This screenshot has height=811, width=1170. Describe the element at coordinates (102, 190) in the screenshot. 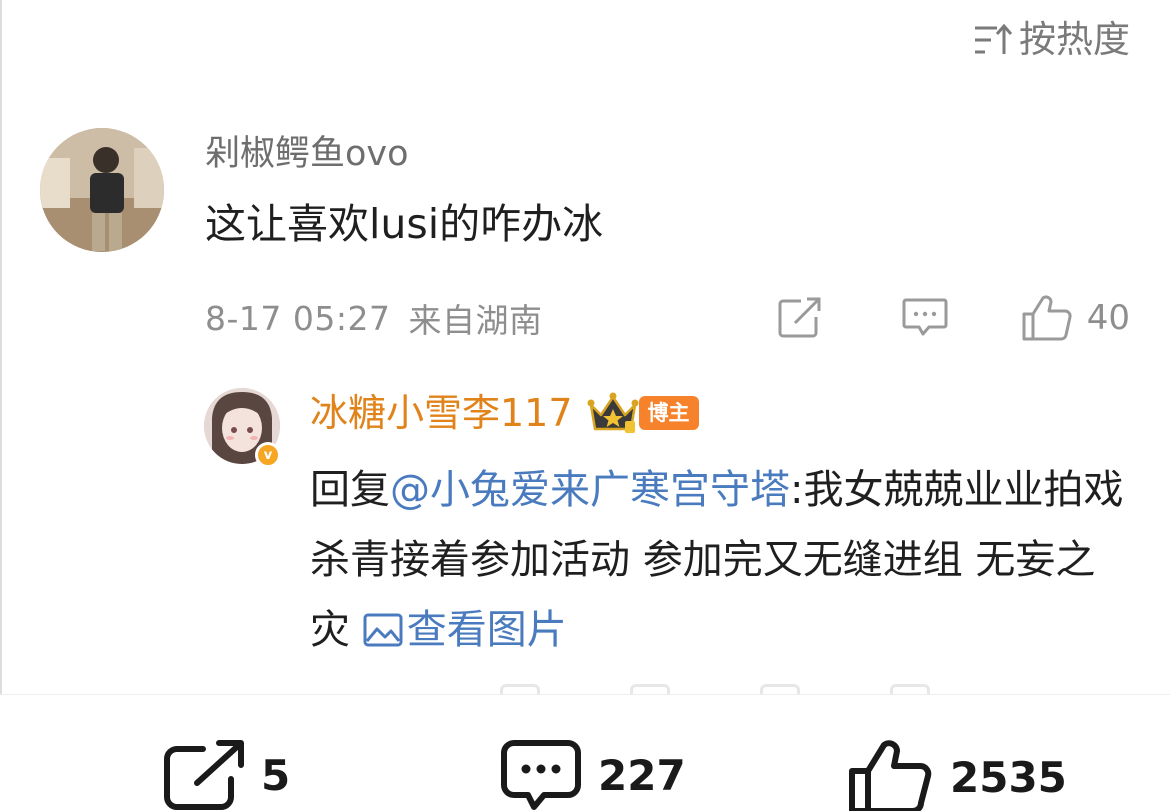

I see `commenter-avatar` at that location.